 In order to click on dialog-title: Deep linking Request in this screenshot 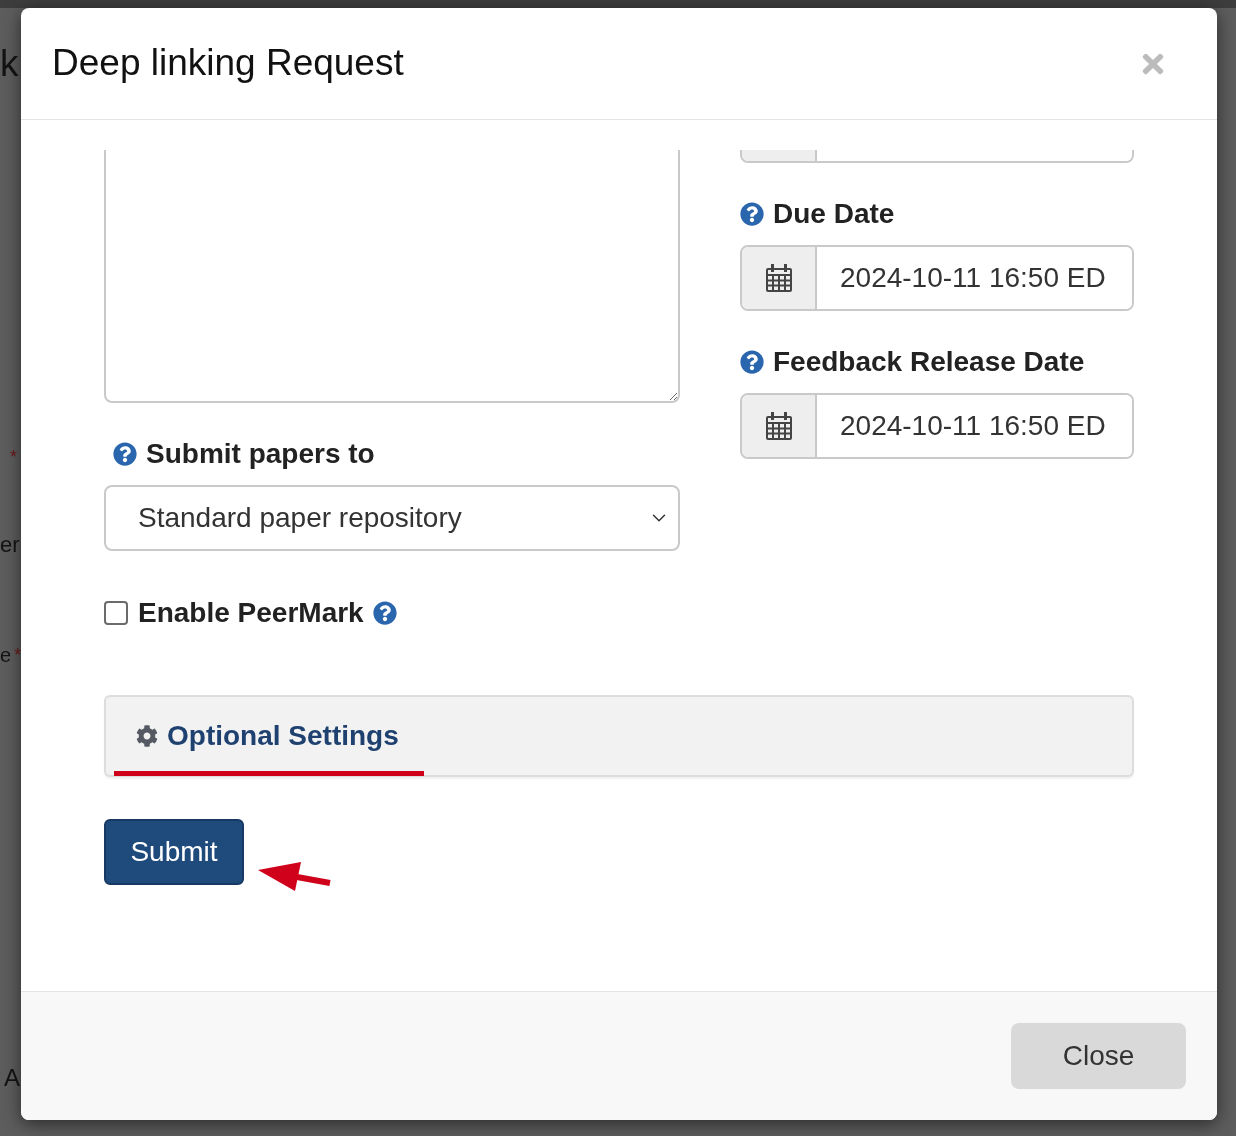, I will do `click(228, 63)`.